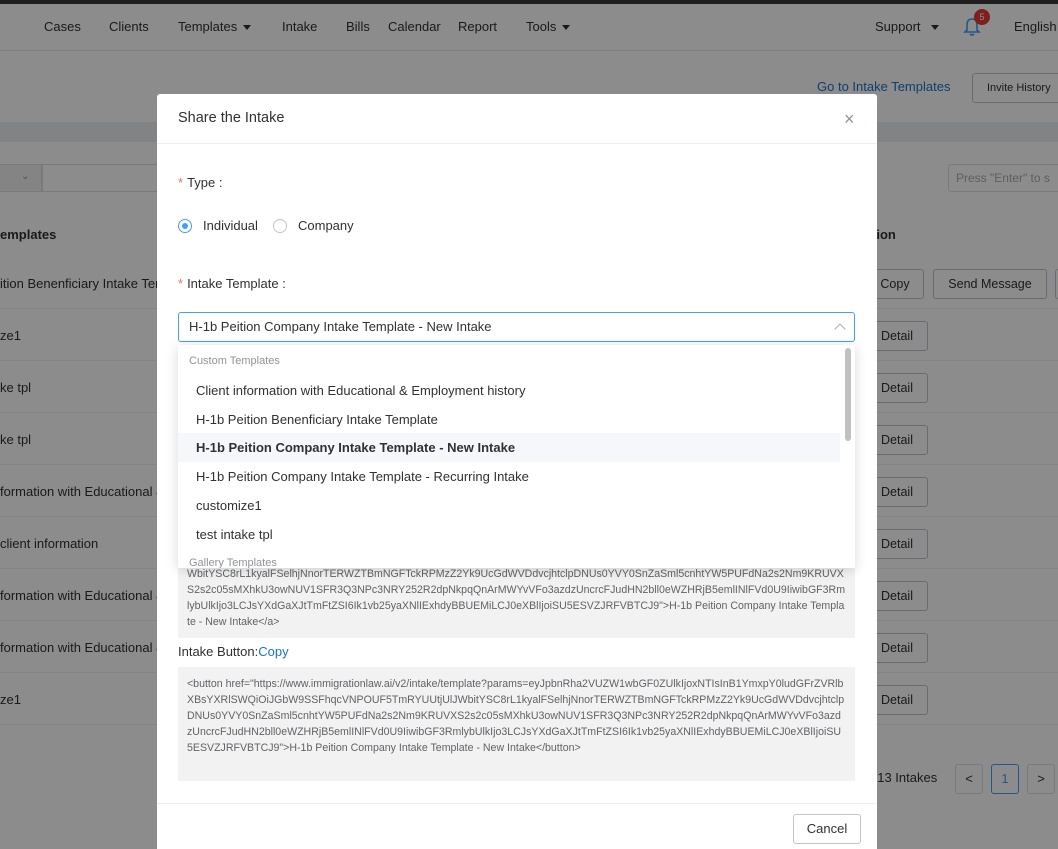 The height and width of the screenshot is (849, 1058). Describe the element at coordinates (509, 534) in the screenshot. I see `dropdown-option: test intake tpl` at that location.